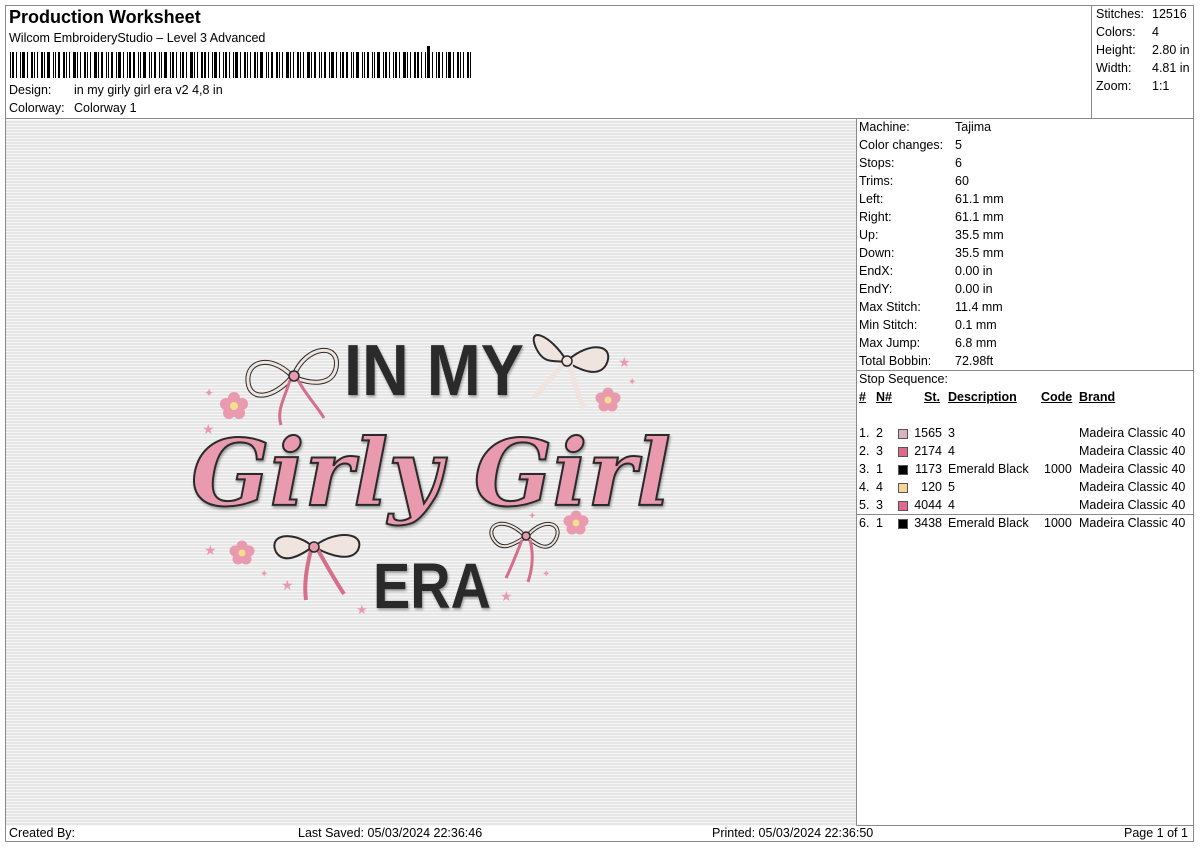 Image resolution: width=1200 pixels, height=848 pixels. Describe the element at coordinates (864, 487) in the screenshot. I see `cell-num: 4.` at that location.